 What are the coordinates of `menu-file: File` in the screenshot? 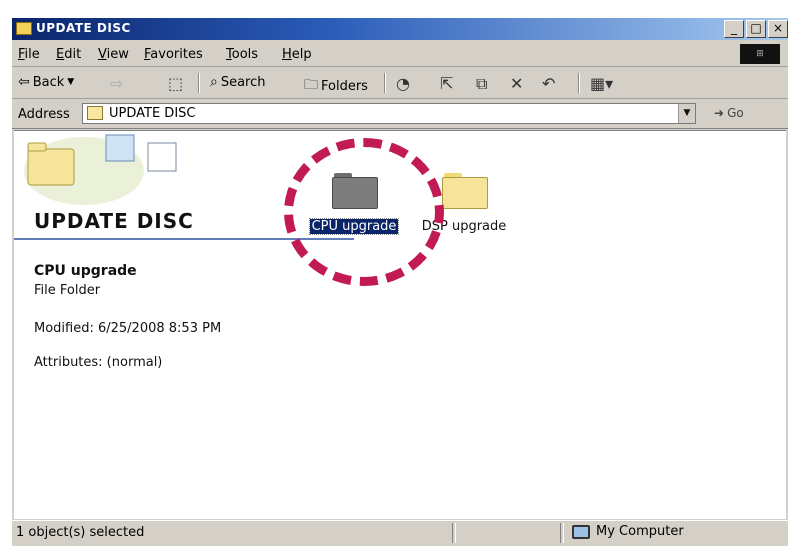 It's located at (29, 54).